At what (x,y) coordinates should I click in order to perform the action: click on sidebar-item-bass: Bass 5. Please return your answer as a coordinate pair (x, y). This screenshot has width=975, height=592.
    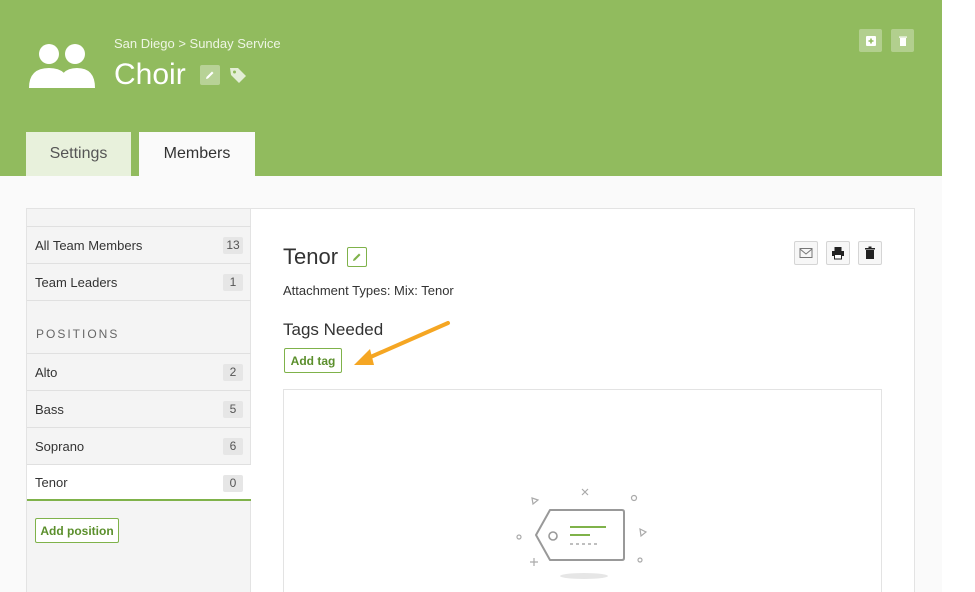
    Looking at the image, I should click on (139, 408).